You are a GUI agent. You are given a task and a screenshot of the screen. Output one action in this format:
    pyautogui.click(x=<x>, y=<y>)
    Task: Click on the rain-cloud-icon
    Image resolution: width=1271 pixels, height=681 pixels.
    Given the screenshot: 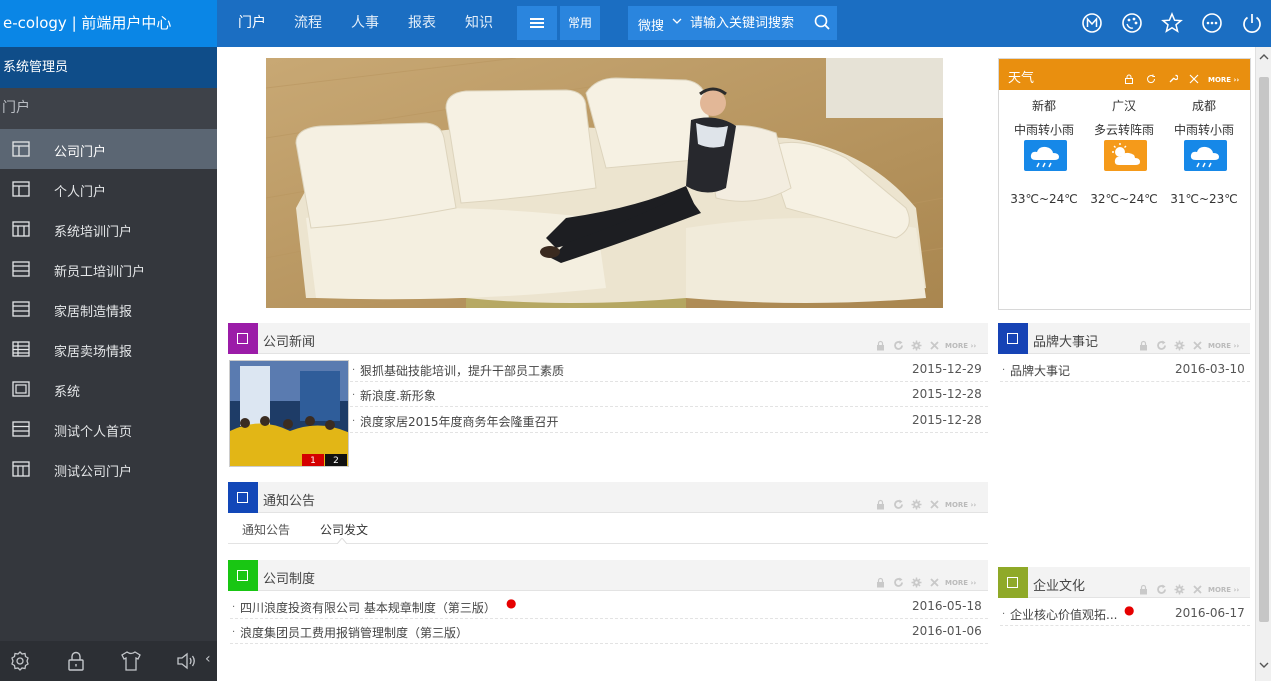 What is the action you would take?
    pyautogui.click(x=1205, y=155)
    